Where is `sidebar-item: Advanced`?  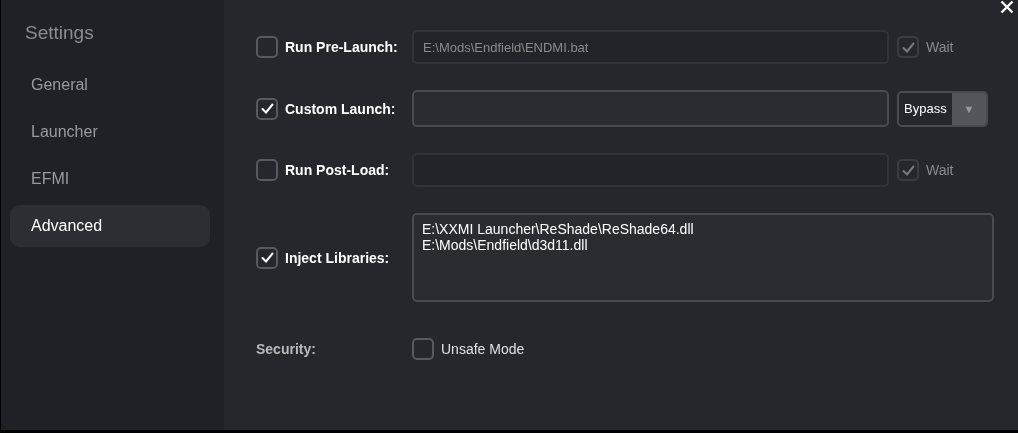
sidebar-item: Advanced is located at coordinates (110, 226).